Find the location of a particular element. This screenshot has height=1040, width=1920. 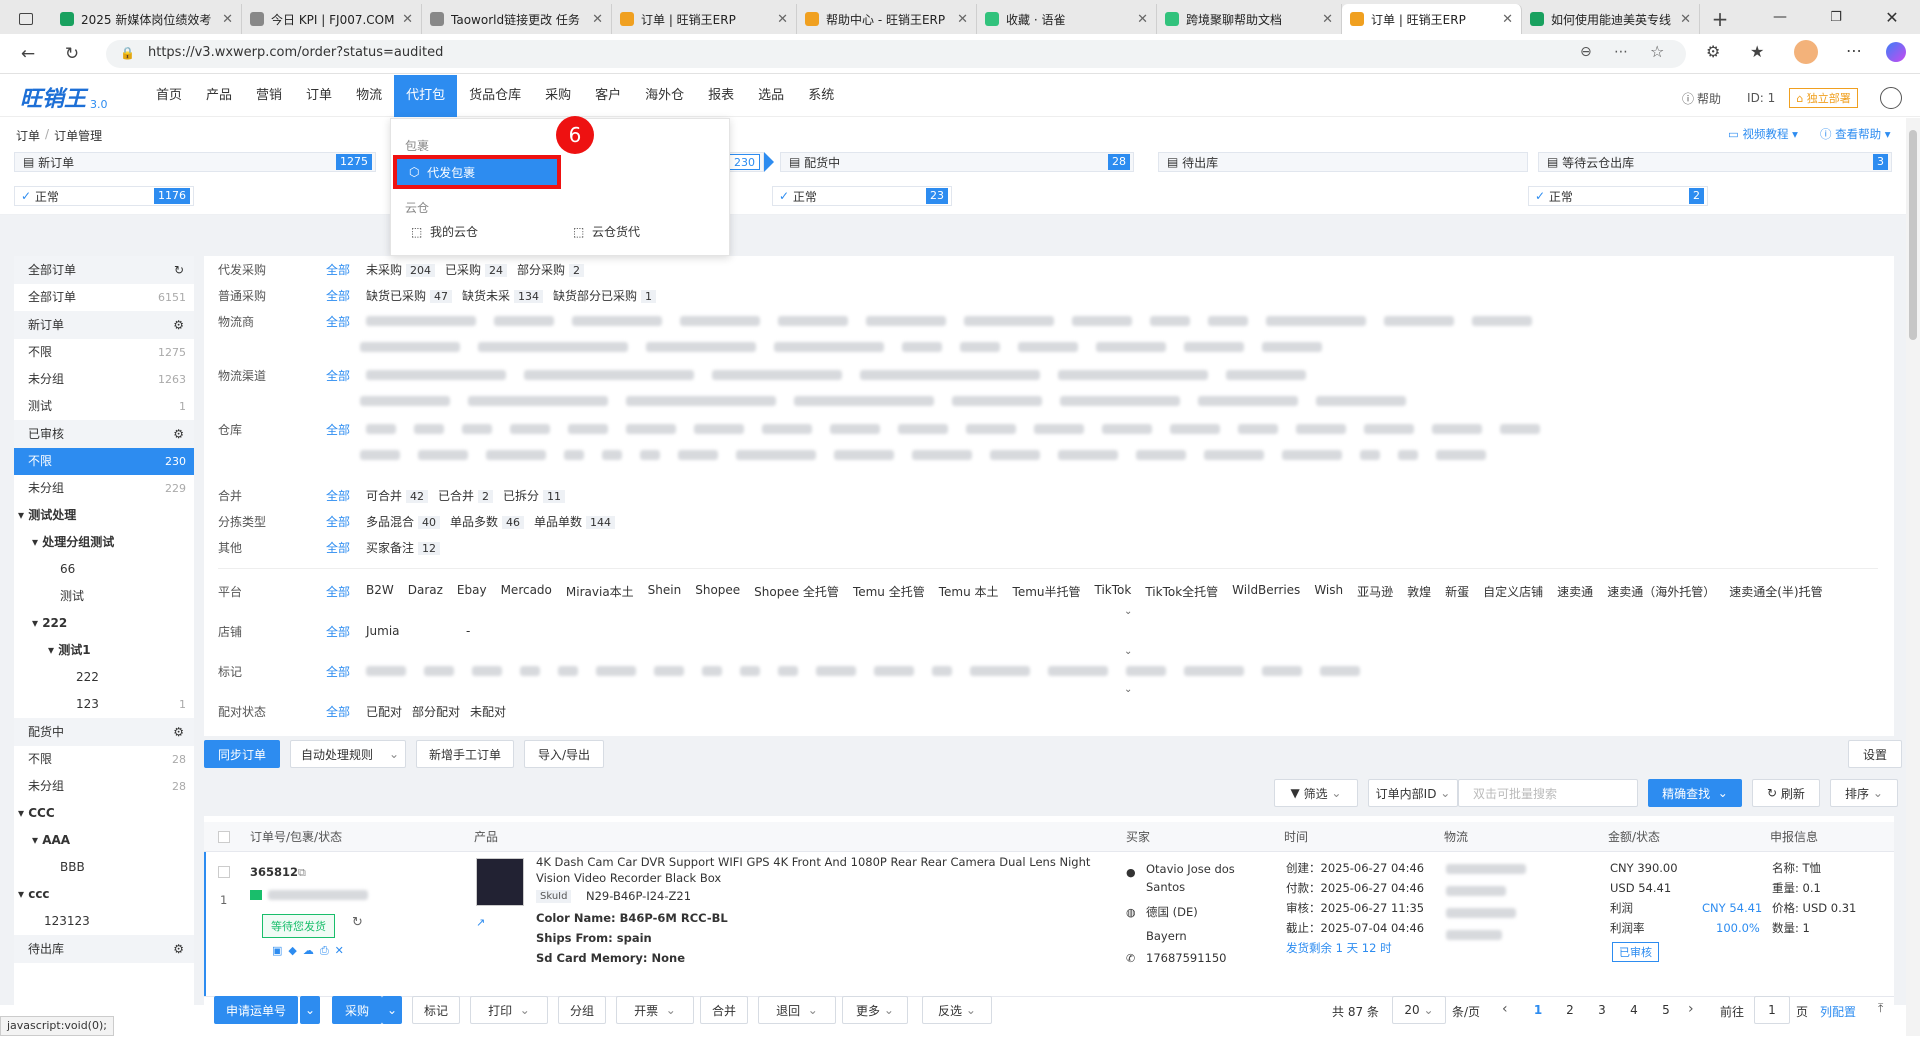

audited-badge: 已审核 is located at coordinates (1635, 952).